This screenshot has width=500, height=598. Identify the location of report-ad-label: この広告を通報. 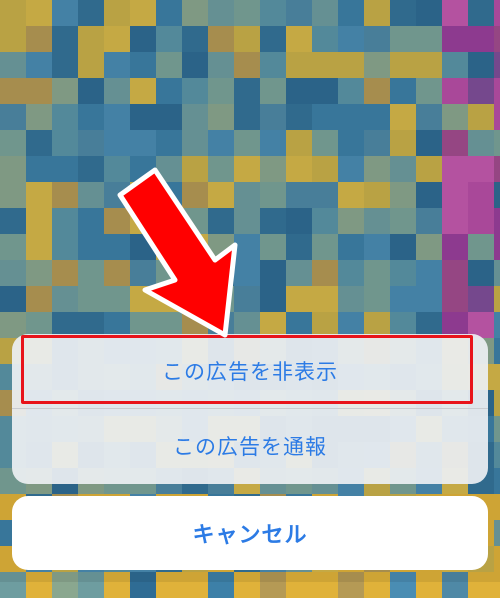
(250, 447).